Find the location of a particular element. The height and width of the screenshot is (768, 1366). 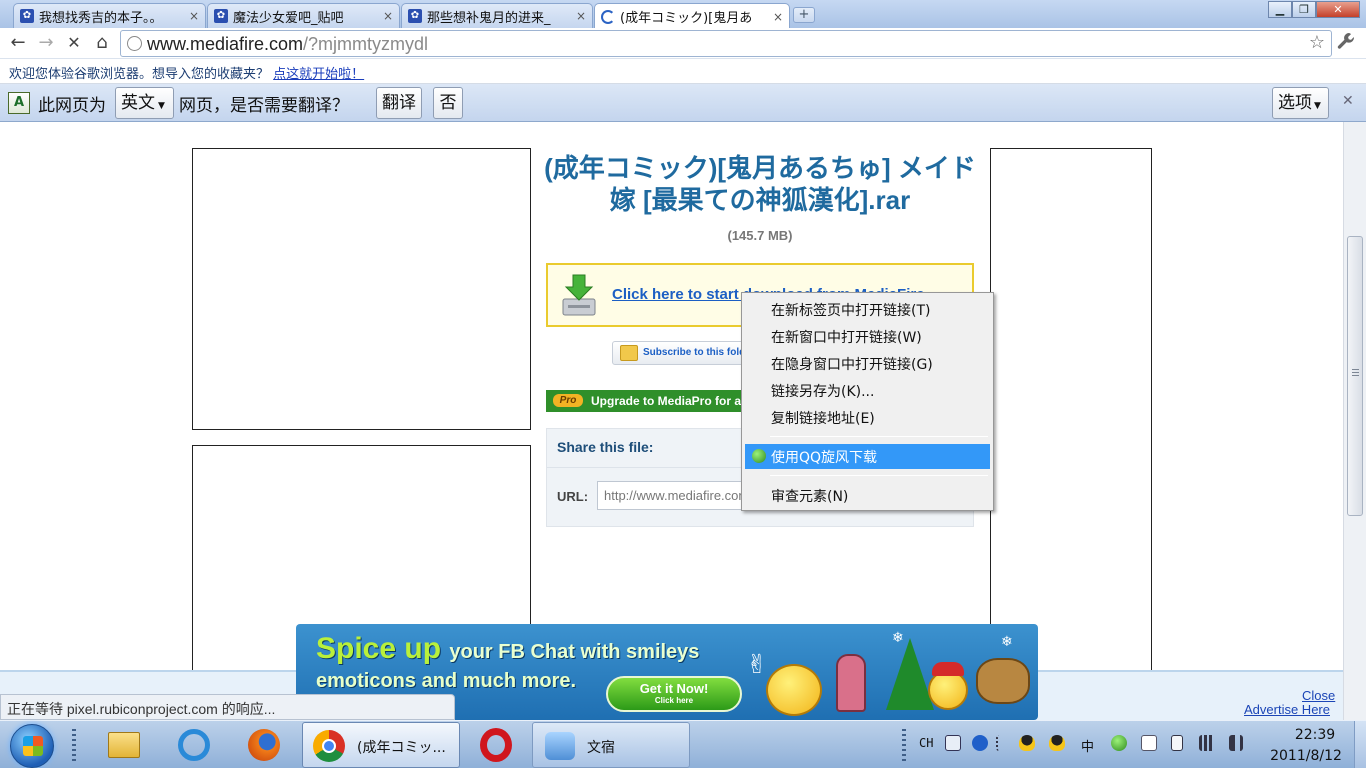

pro-badge: Pro is located at coordinates (568, 400).